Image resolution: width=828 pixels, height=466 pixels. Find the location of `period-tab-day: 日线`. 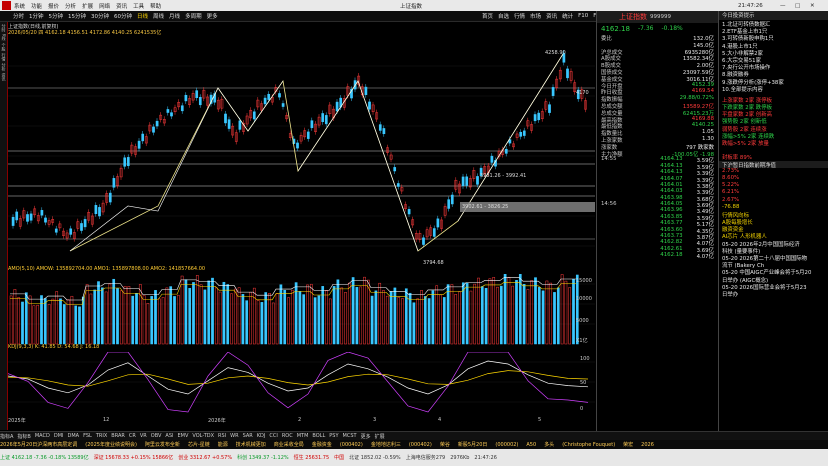

period-tab-day: 日线 is located at coordinates (142, 16).